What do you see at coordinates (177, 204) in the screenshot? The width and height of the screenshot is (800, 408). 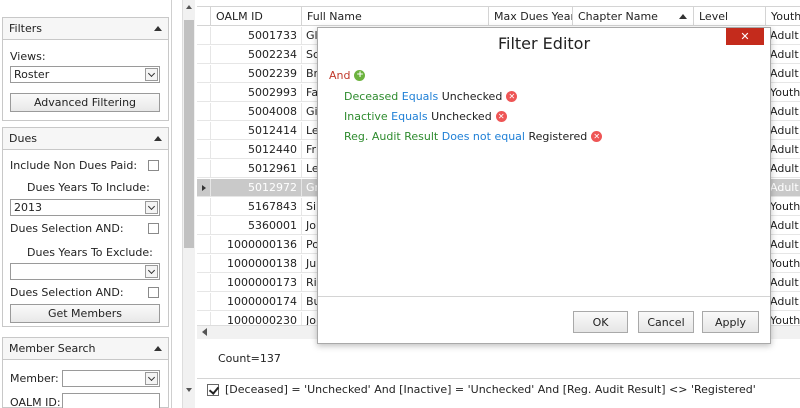 I see `panel-splitter` at bounding box center [177, 204].